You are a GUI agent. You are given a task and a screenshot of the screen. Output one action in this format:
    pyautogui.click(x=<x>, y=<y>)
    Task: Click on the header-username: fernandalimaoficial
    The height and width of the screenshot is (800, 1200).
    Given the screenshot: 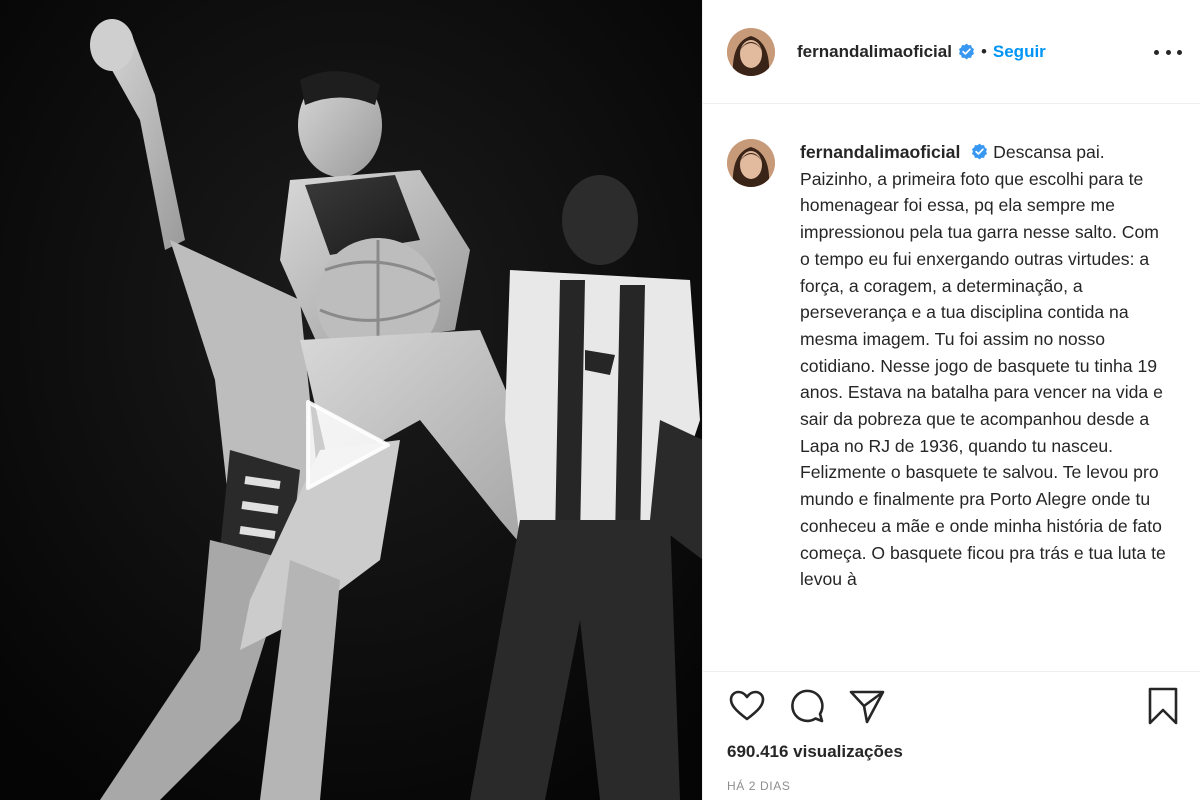 What is the action you would take?
    pyautogui.click(x=874, y=52)
    